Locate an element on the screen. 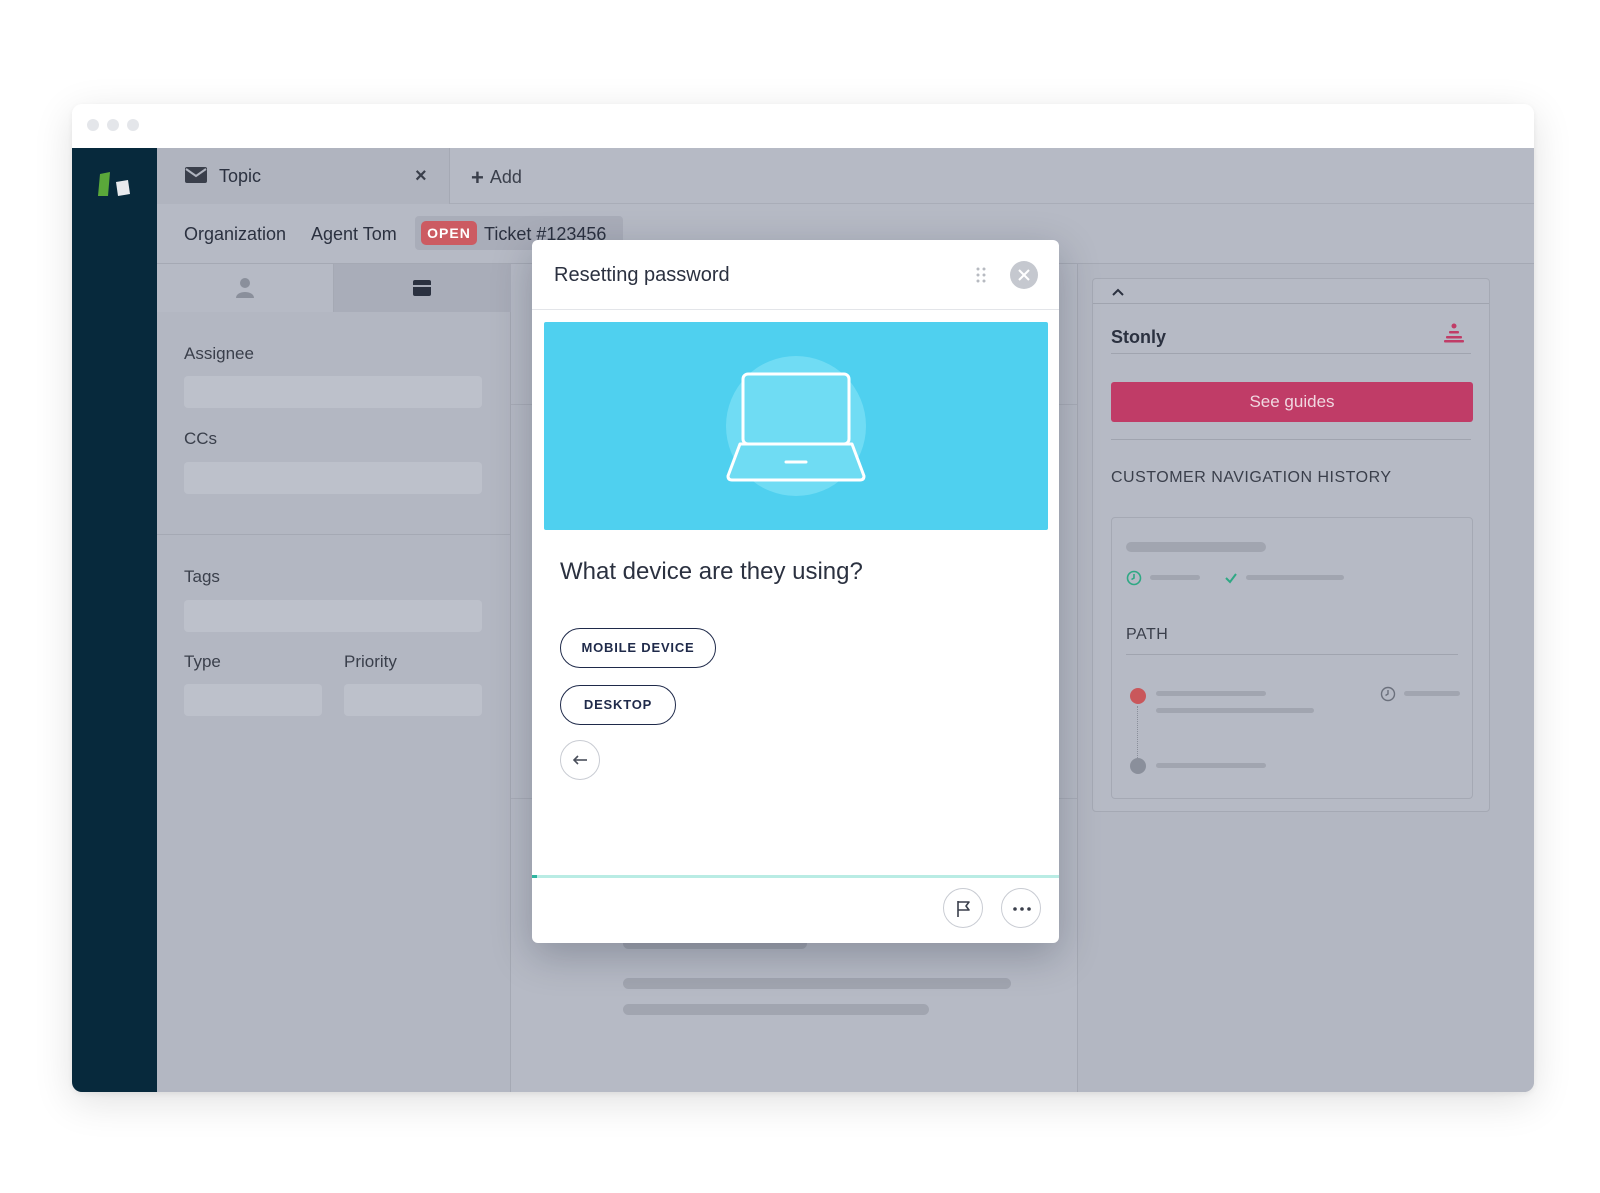 This screenshot has height=1193, width=1600. back-button is located at coordinates (580, 760).